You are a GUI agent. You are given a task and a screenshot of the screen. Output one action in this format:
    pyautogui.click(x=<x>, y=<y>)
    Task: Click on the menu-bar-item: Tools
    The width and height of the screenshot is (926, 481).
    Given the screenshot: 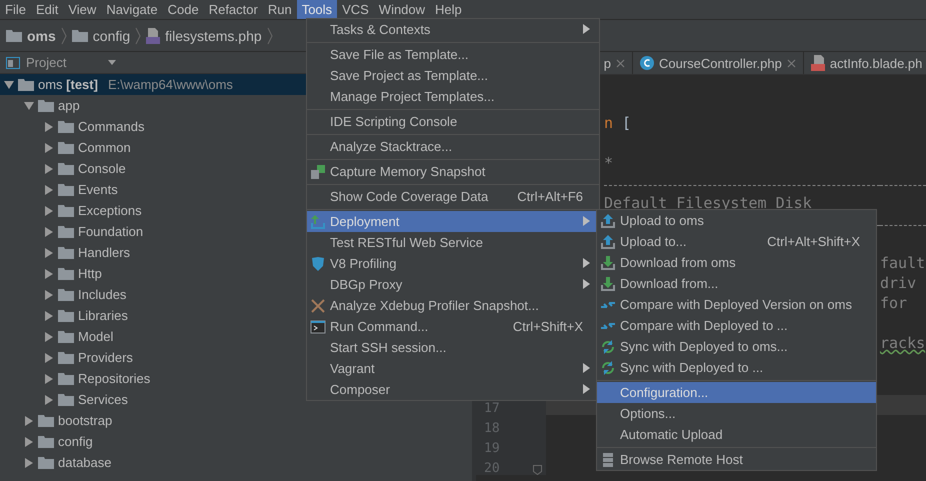 What is the action you would take?
    pyautogui.click(x=317, y=9)
    